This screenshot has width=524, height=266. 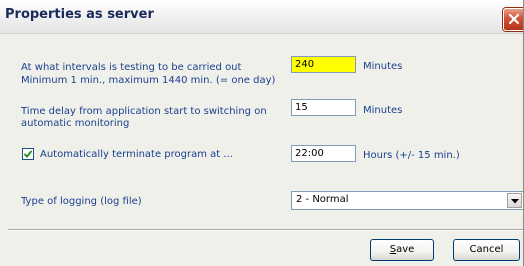 I want to click on title-bar: Properties as server, so click(x=261, y=17).